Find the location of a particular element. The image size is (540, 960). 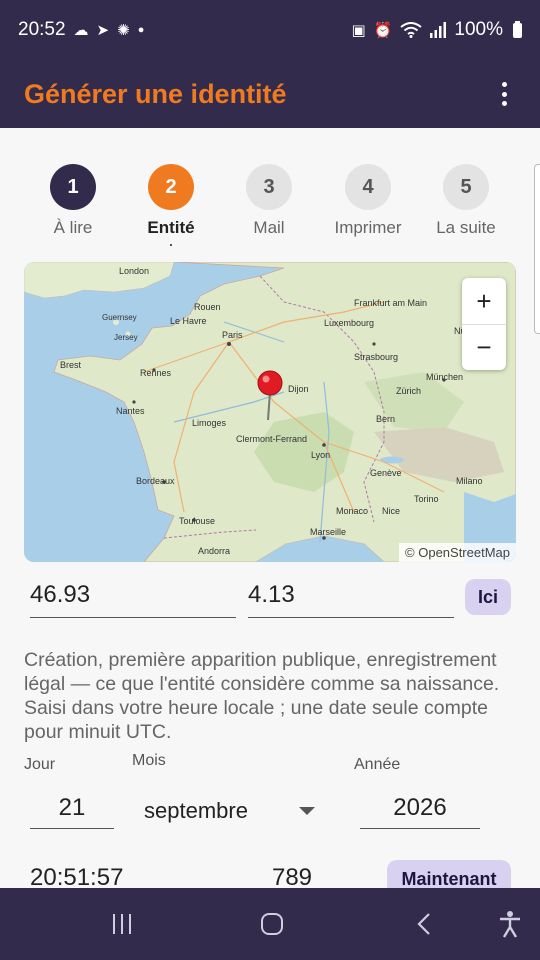

month-select-value: septembre is located at coordinates (196, 810).